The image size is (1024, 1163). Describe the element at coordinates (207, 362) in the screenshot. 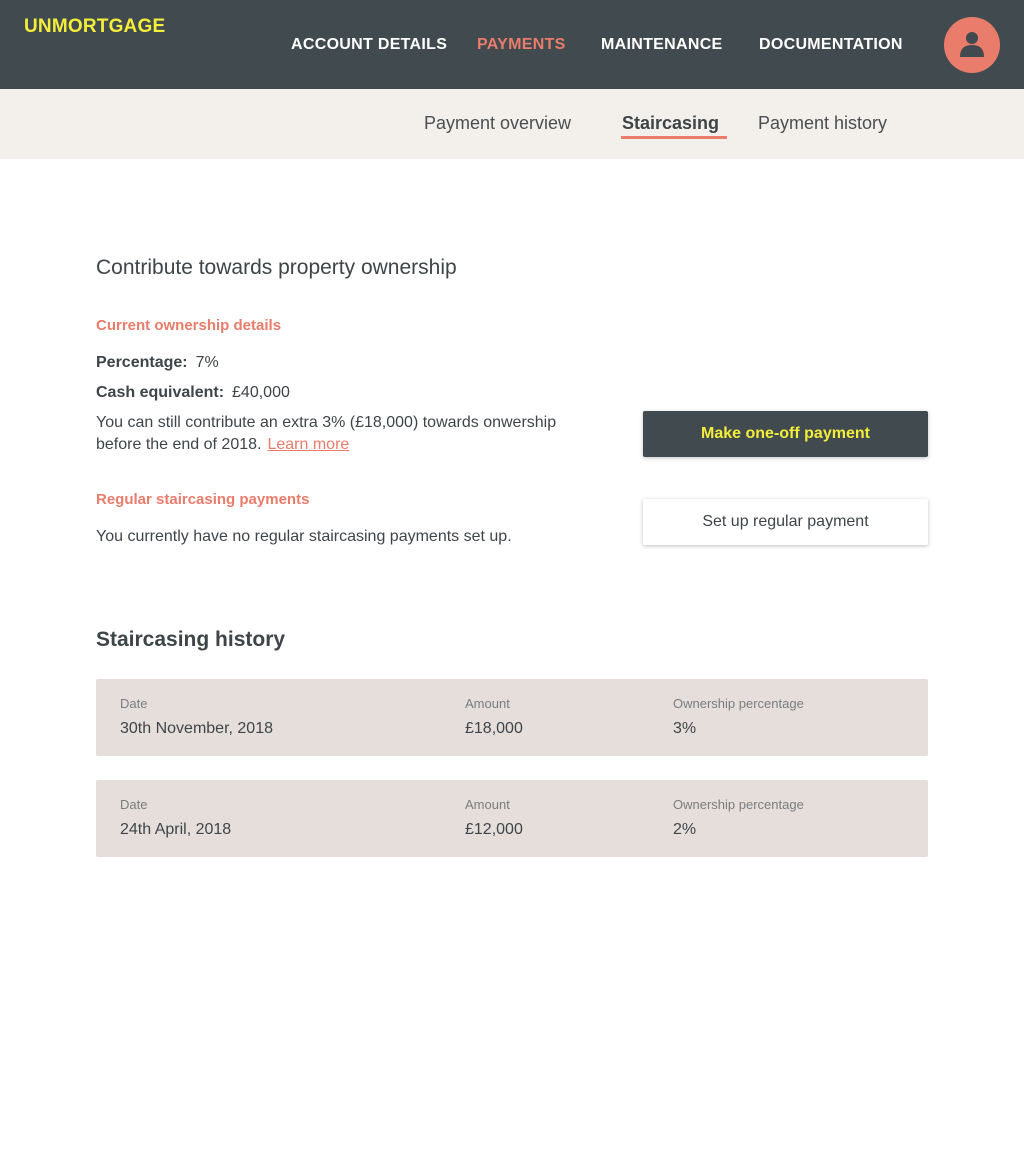

I see `percentage-value: 7%` at that location.